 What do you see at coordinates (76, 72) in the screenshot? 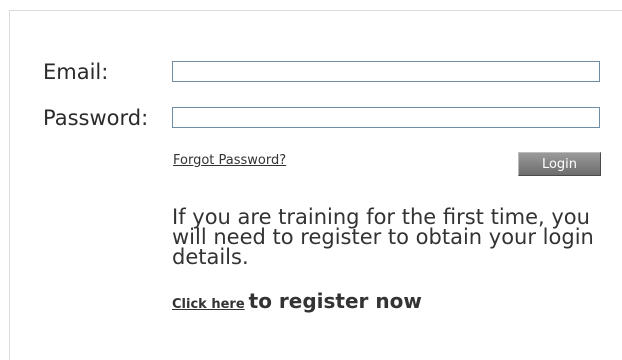
I see `email-label: Email:` at bounding box center [76, 72].